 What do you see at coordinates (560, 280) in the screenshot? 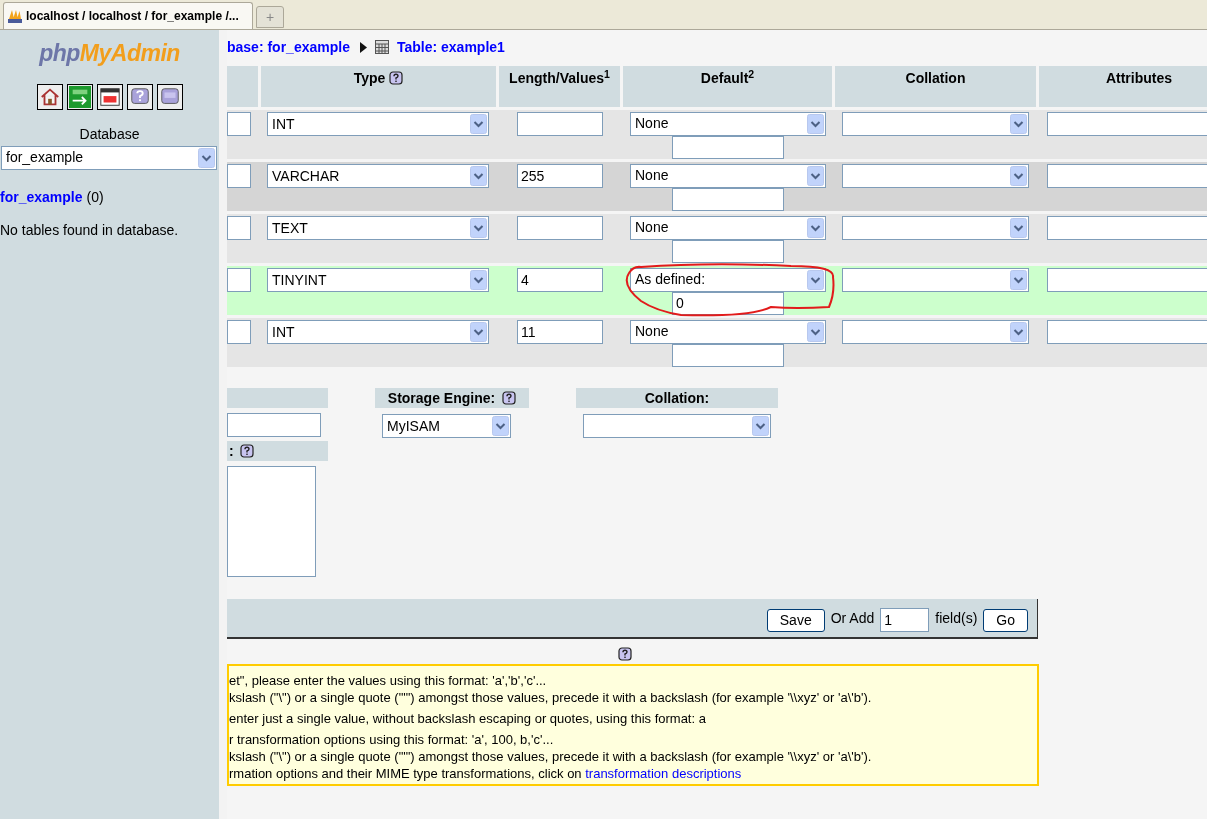
I see `input-field: 4` at bounding box center [560, 280].